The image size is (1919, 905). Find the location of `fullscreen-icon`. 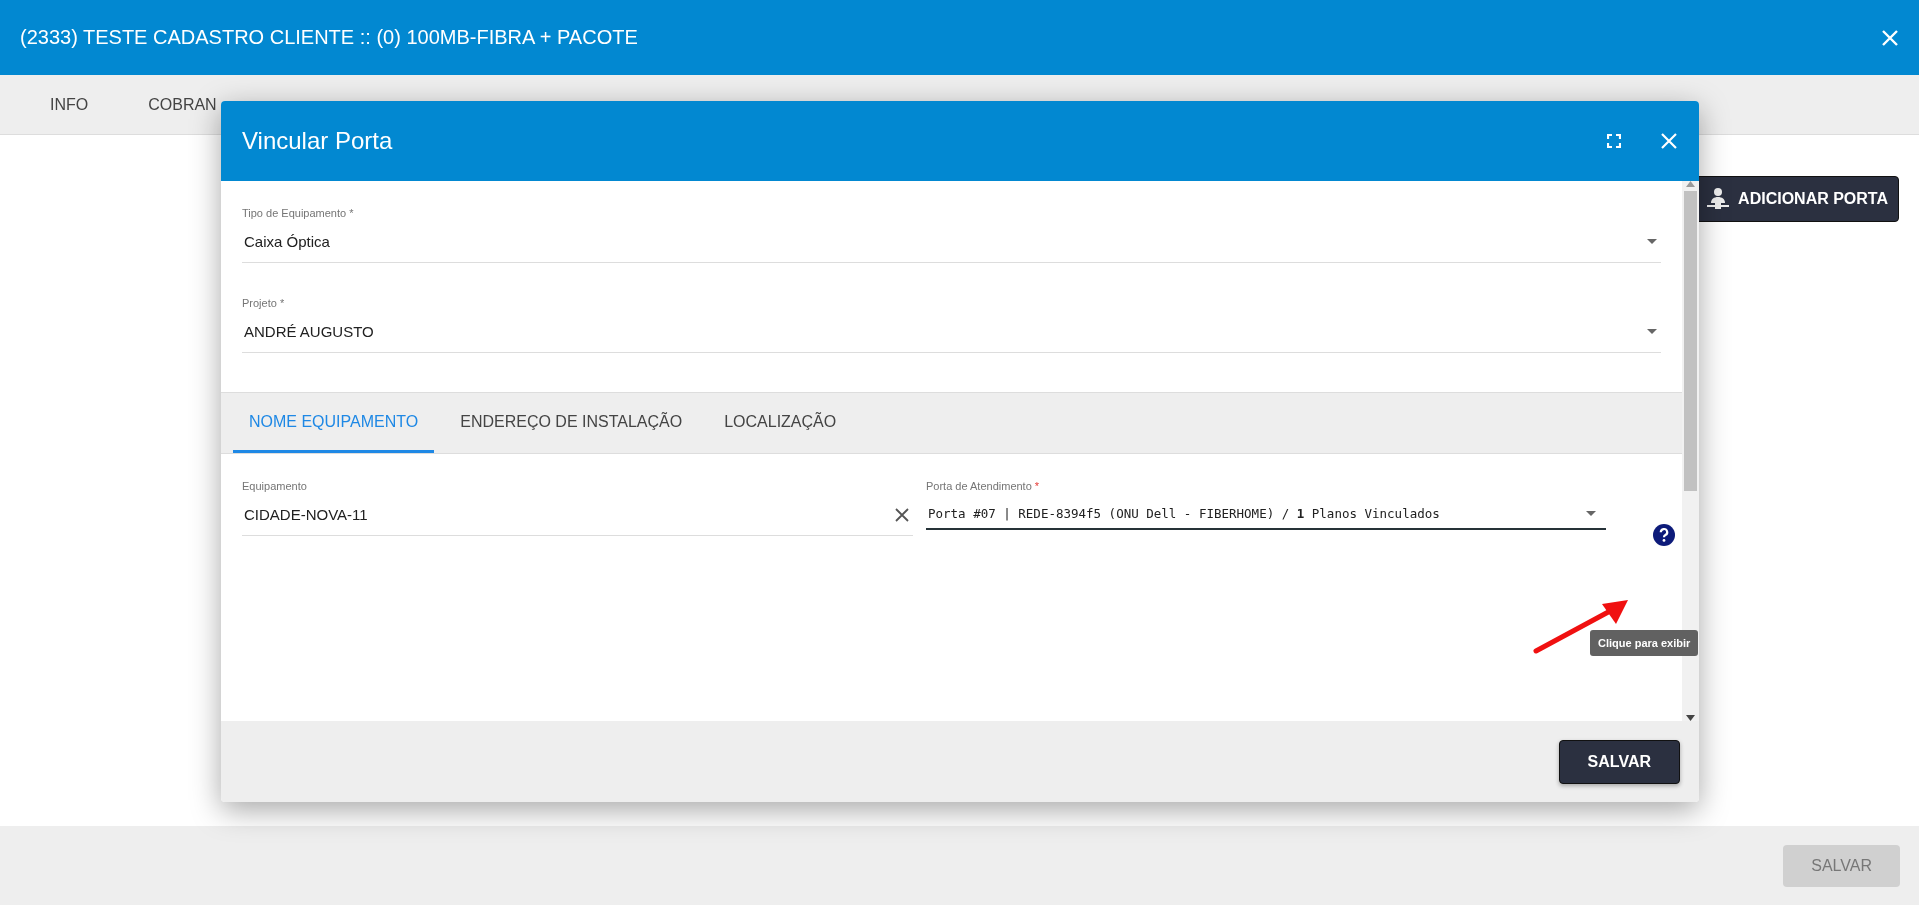

fullscreen-icon is located at coordinates (1614, 141).